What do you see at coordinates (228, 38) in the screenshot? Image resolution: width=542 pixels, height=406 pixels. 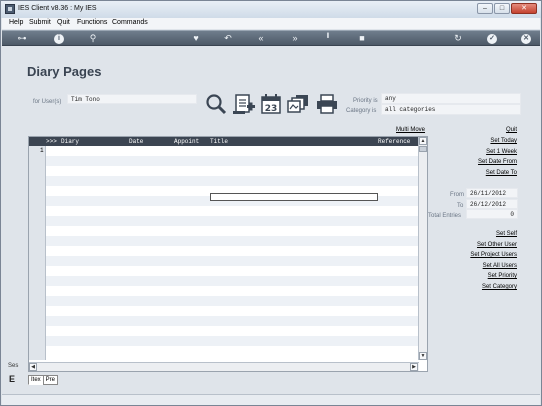 I see `undo-icon: ↶` at bounding box center [228, 38].